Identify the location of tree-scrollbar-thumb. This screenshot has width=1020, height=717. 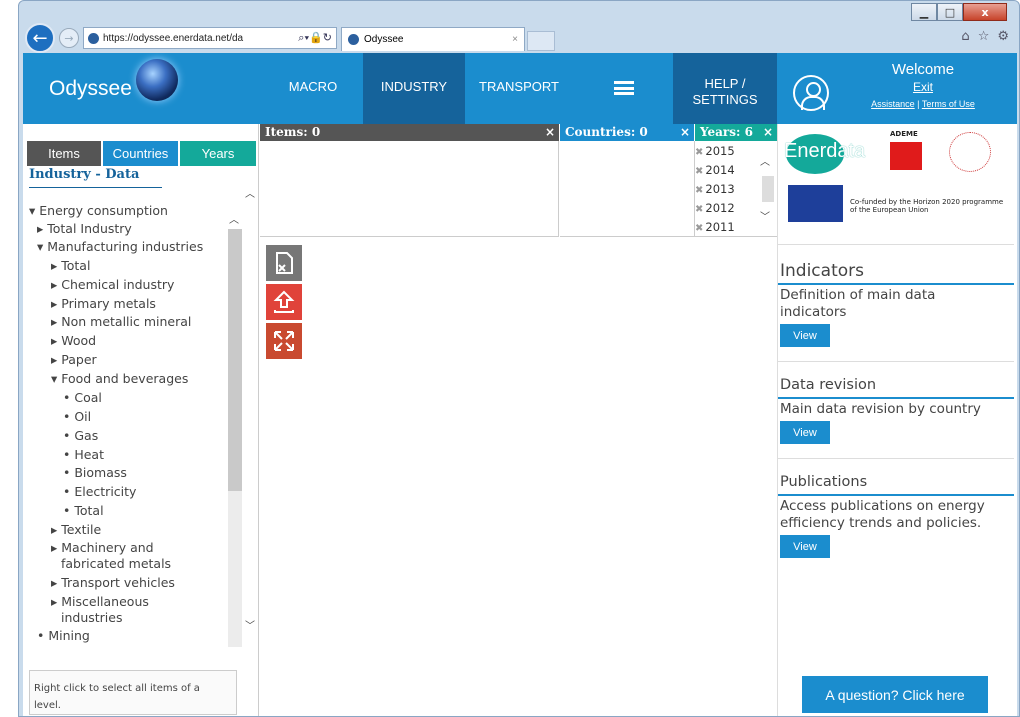
(235, 360).